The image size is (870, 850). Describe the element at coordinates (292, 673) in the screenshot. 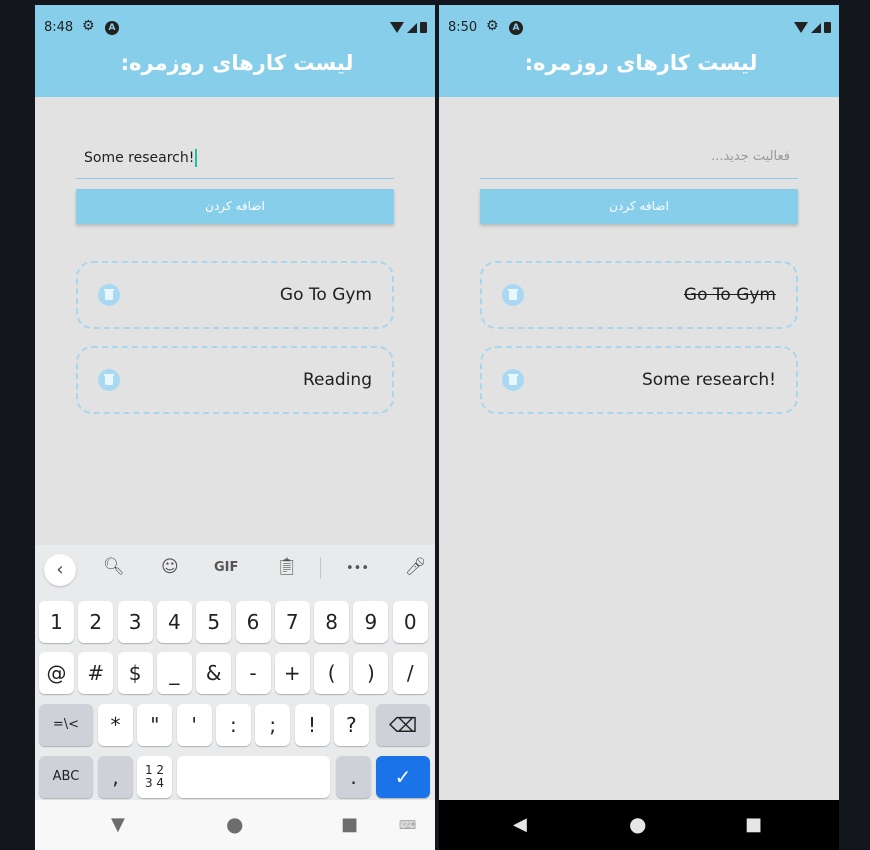

I see `key-symbol: +` at that location.